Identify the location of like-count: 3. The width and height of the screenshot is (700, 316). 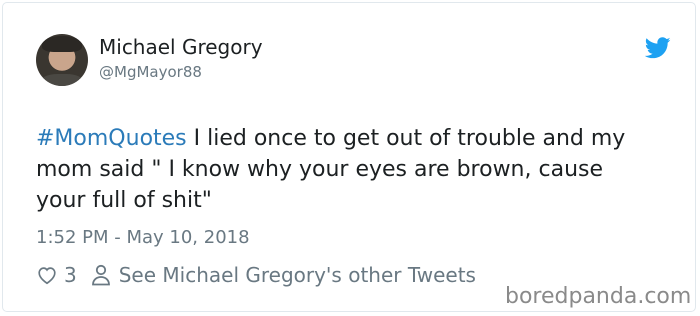
(70, 275).